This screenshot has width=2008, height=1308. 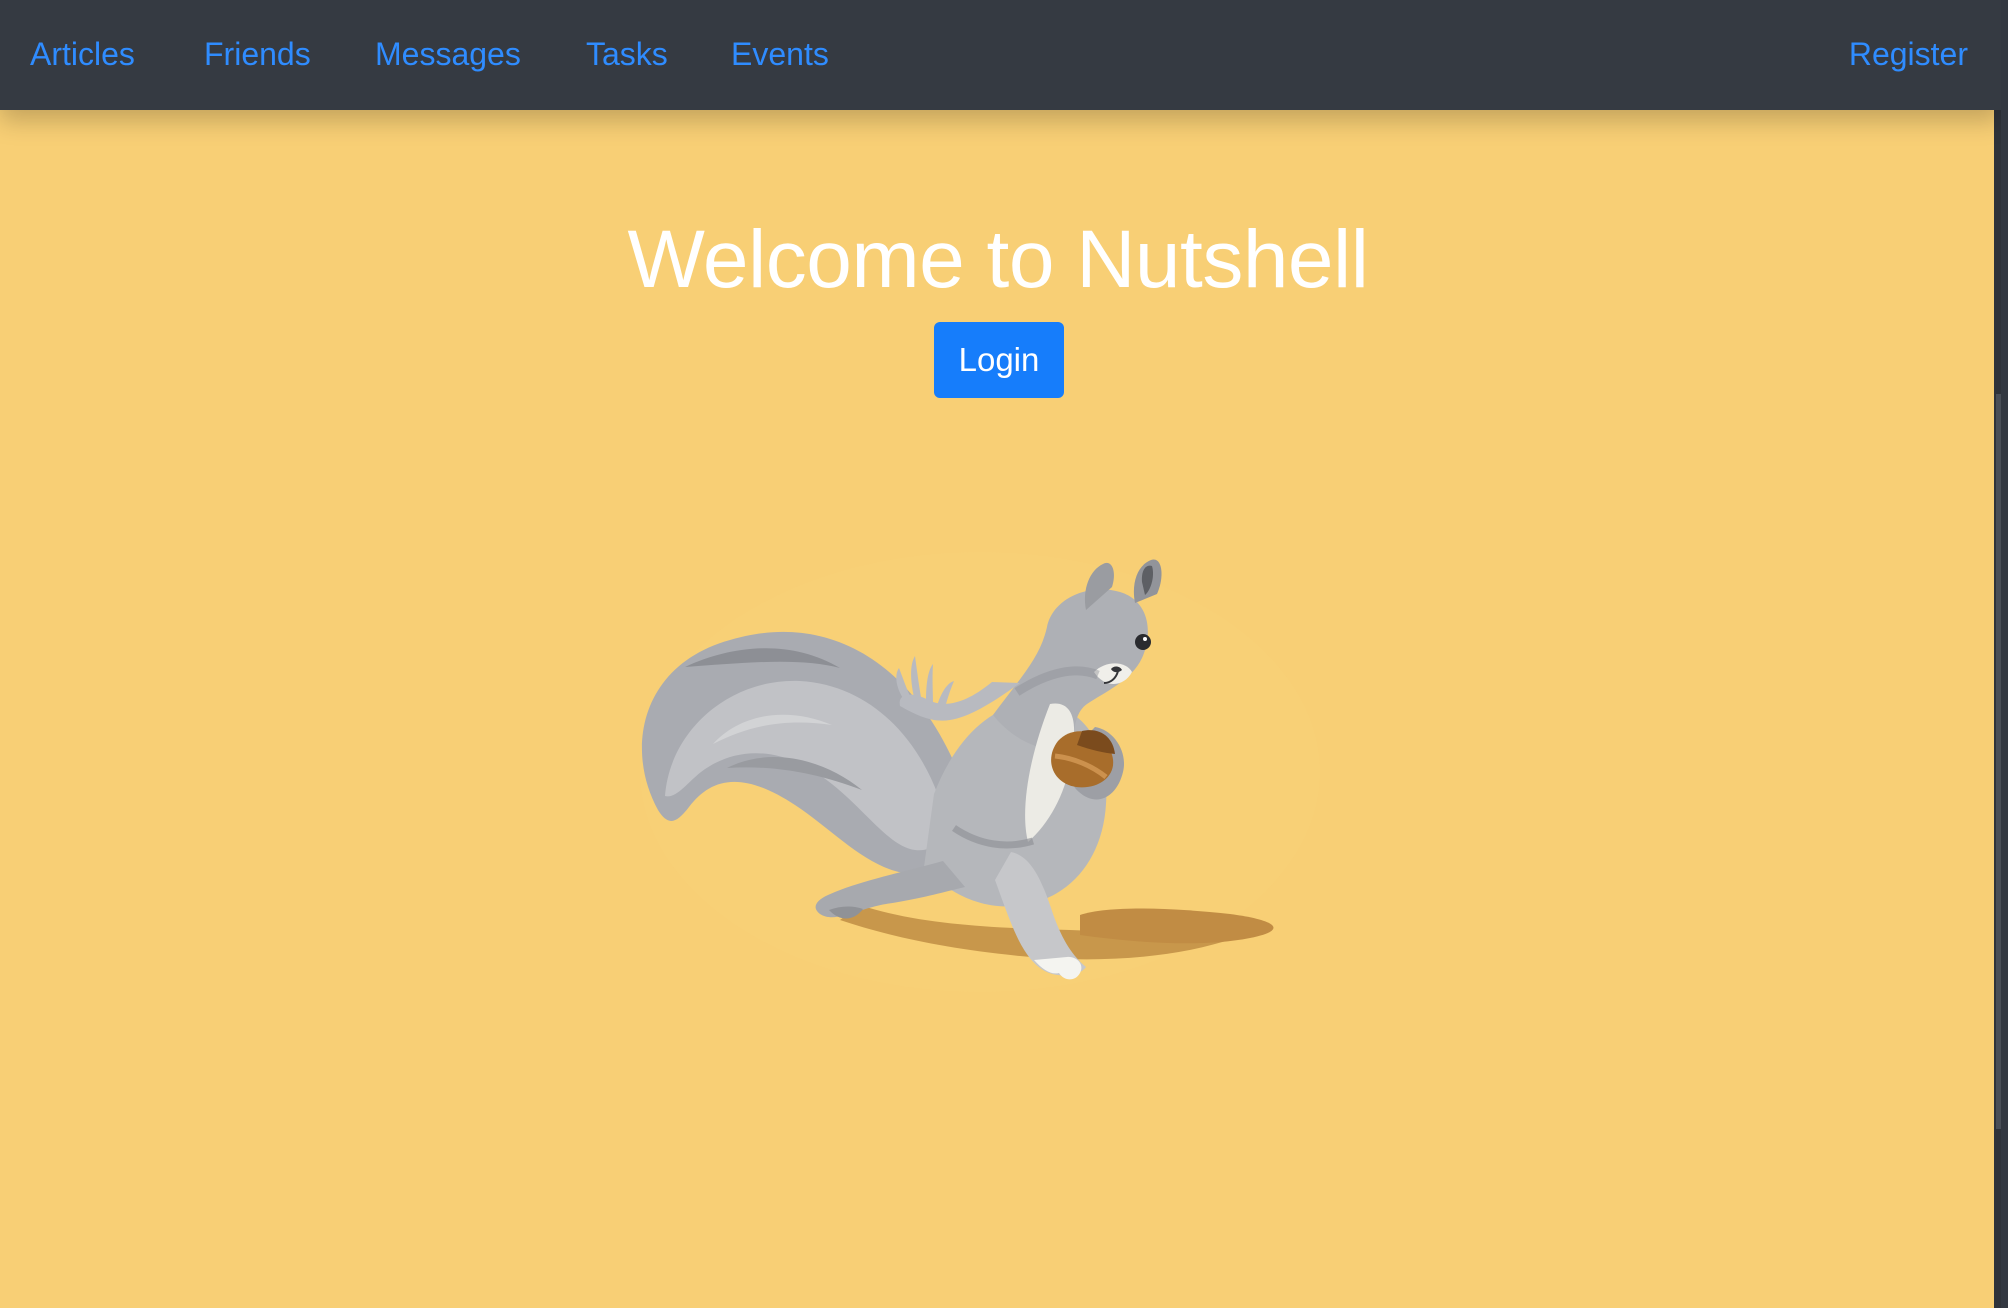 I want to click on squirrel-with-acorn-icon, so click(x=980, y=772).